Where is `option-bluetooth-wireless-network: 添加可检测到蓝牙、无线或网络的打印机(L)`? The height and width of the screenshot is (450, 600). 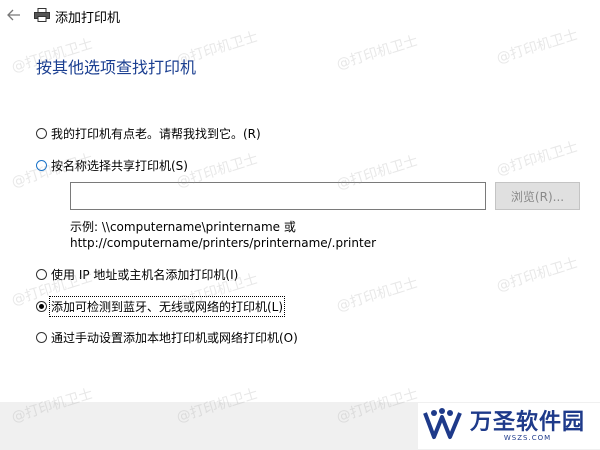 option-bluetooth-wireless-network: 添加可检测到蓝牙、无线或网络的打印机(L) is located at coordinates (161, 306).